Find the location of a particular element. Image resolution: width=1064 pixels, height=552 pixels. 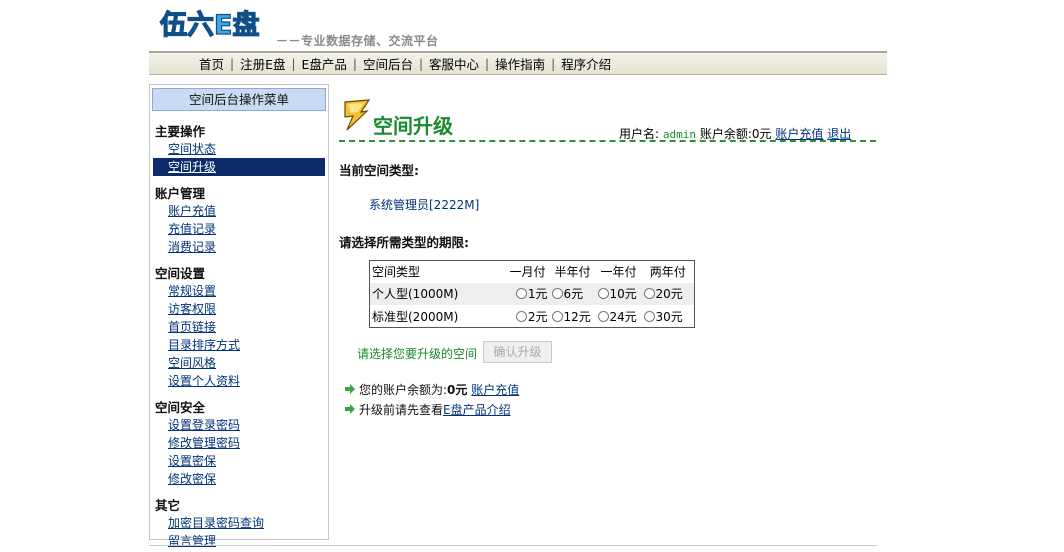

logout-link: 退出 is located at coordinates (839, 134).